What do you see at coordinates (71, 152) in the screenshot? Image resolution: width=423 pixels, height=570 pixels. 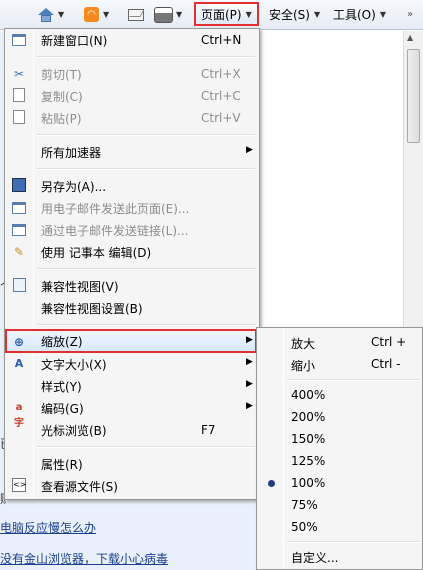 I see `menu-item-label: 所有加速器` at bounding box center [71, 152].